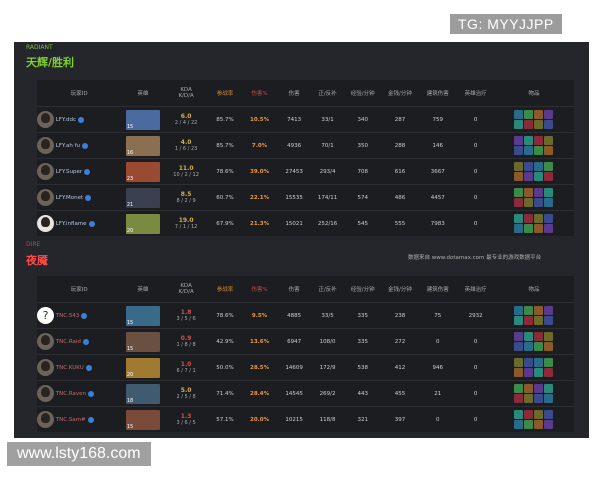 The height and width of the screenshot is (480, 600). I want to click on hero-portrait: 16, so click(142, 145).